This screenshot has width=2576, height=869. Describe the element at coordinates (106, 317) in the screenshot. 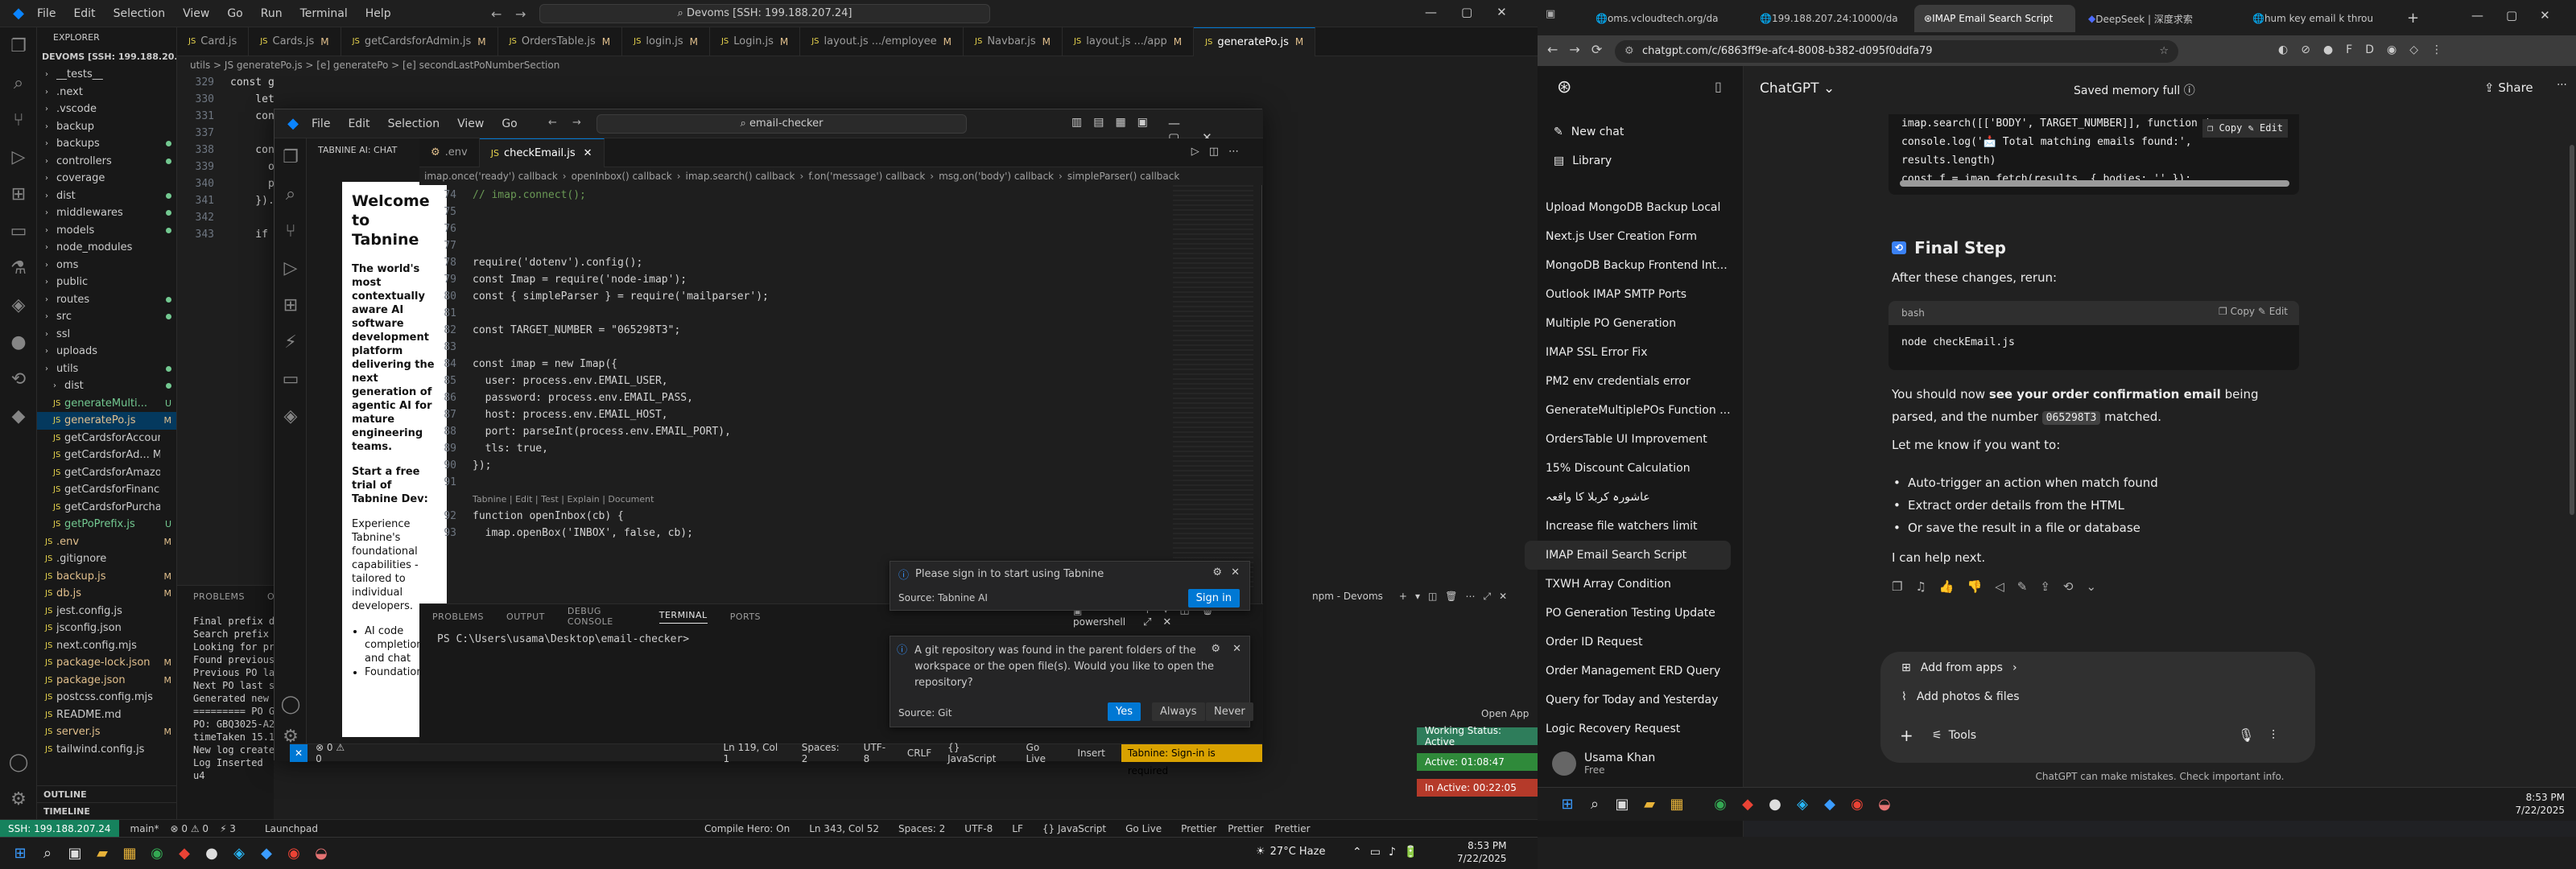

I see `tree-item: › src` at that location.